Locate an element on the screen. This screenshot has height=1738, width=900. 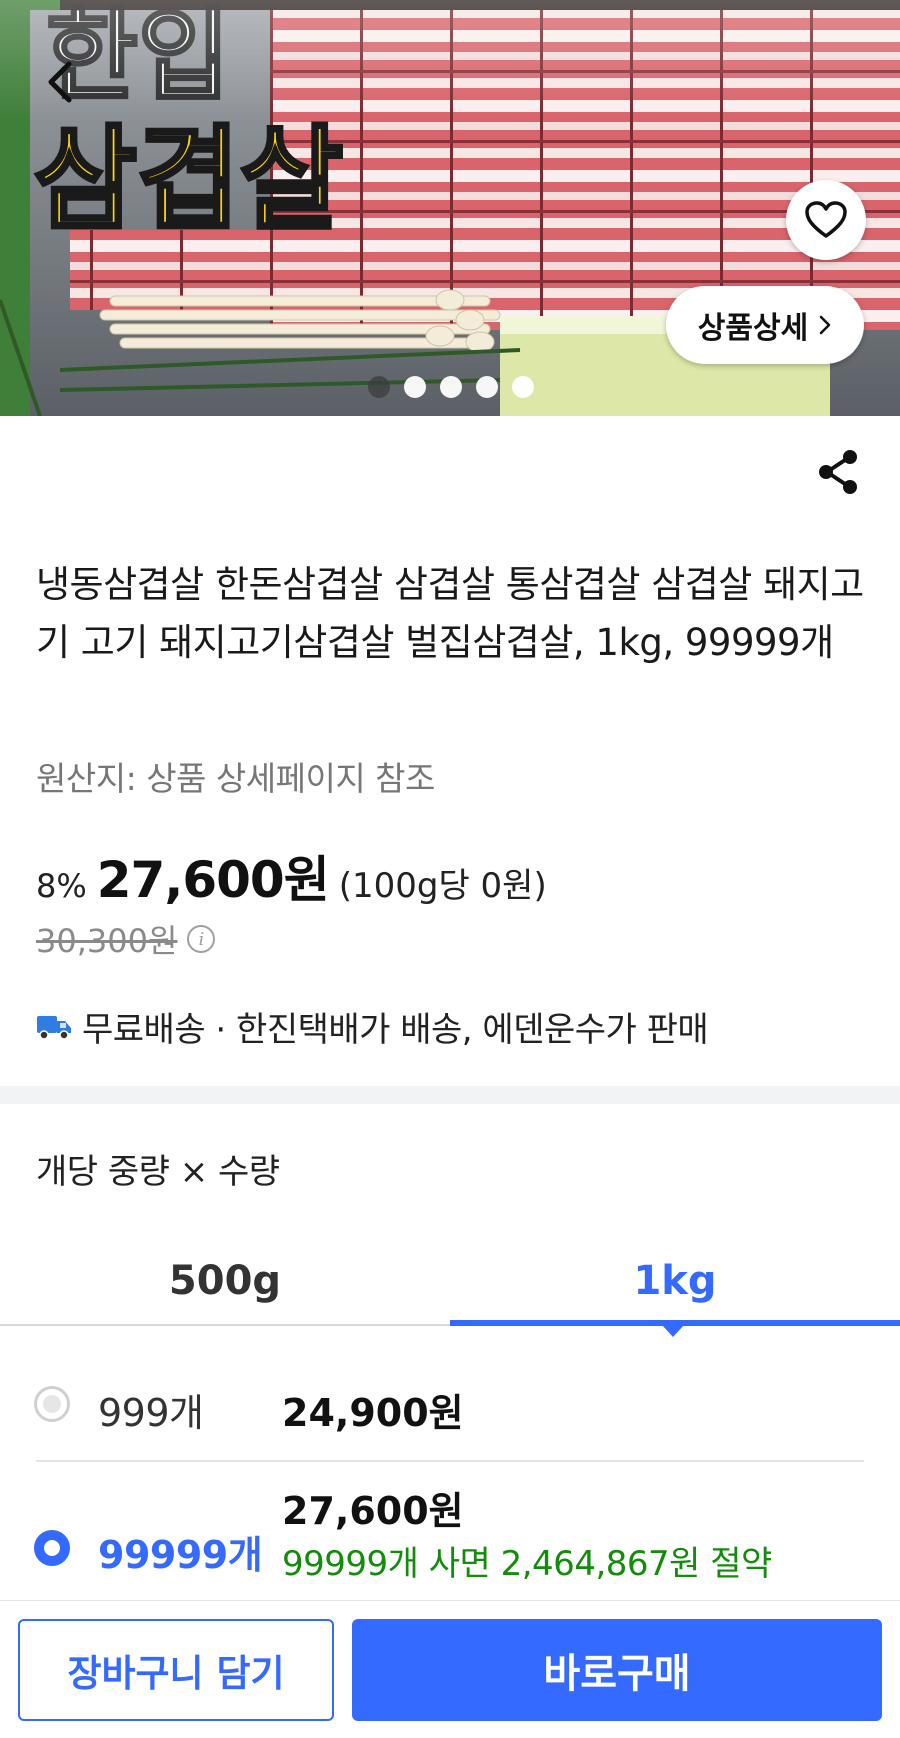
option-price: 27,600원 is located at coordinates (373, 1511).